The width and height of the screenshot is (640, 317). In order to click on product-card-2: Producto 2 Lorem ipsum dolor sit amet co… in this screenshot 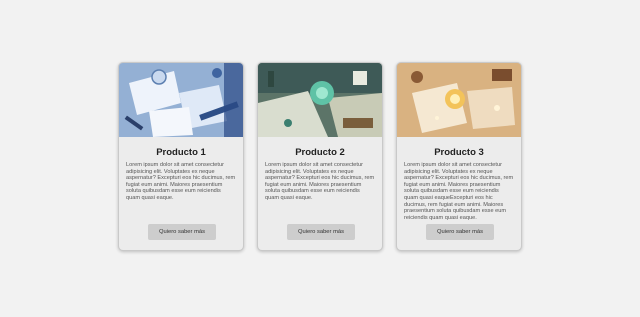, I will do `click(320, 156)`.